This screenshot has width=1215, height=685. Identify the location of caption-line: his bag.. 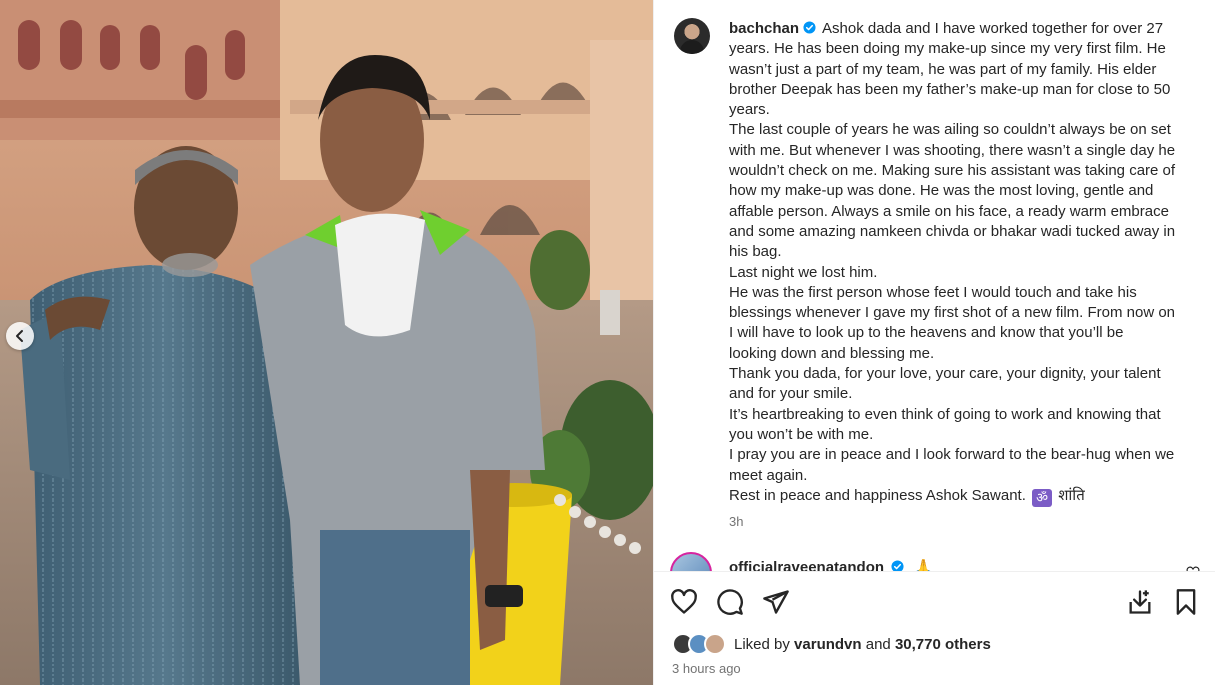
(755, 252).